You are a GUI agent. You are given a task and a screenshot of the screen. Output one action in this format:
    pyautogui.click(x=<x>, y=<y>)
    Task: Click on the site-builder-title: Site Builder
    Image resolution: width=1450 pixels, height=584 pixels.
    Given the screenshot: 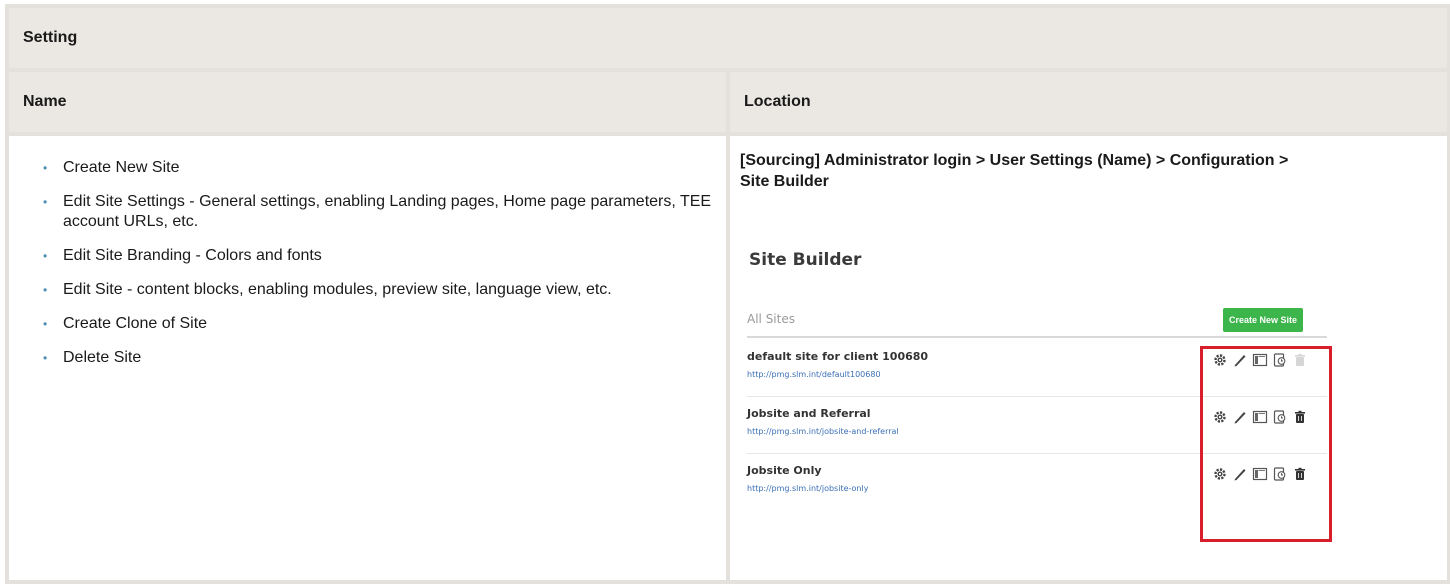 What is the action you would take?
    pyautogui.click(x=805, y=260)
    